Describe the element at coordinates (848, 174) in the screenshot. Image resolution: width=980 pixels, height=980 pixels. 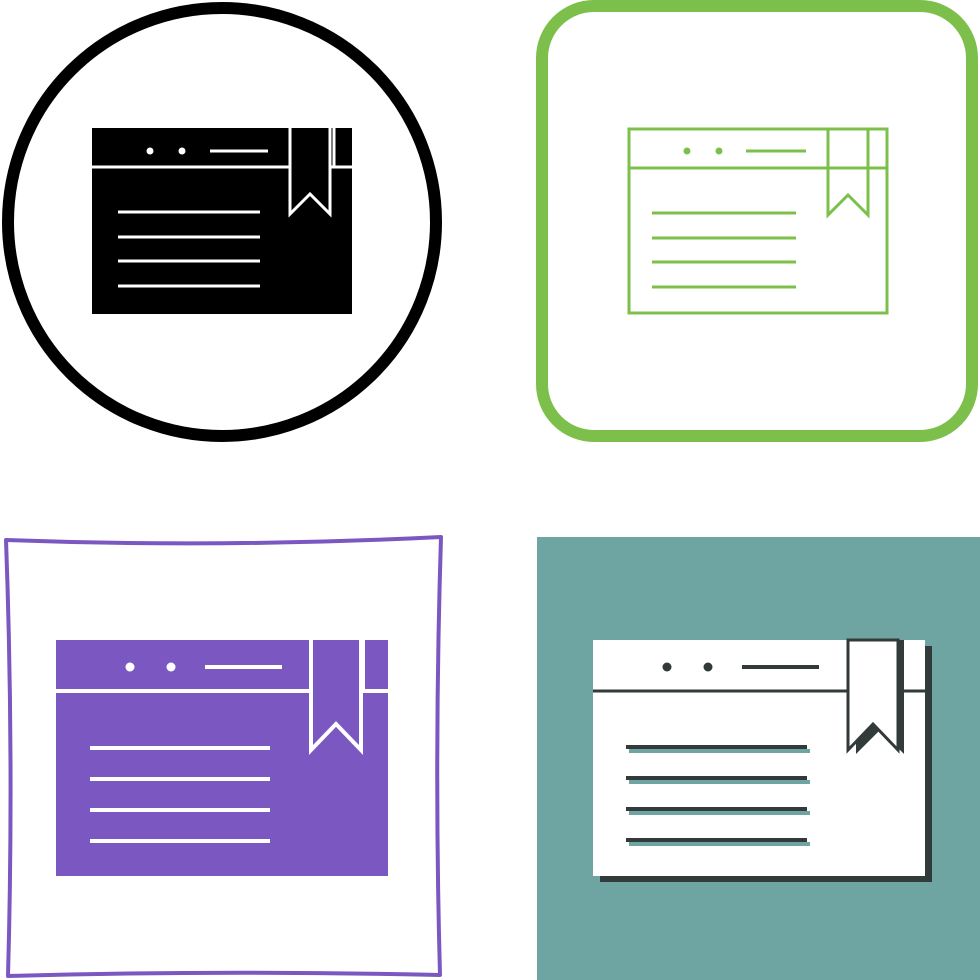
I see `bookmark-ribbon-icon` at that location.